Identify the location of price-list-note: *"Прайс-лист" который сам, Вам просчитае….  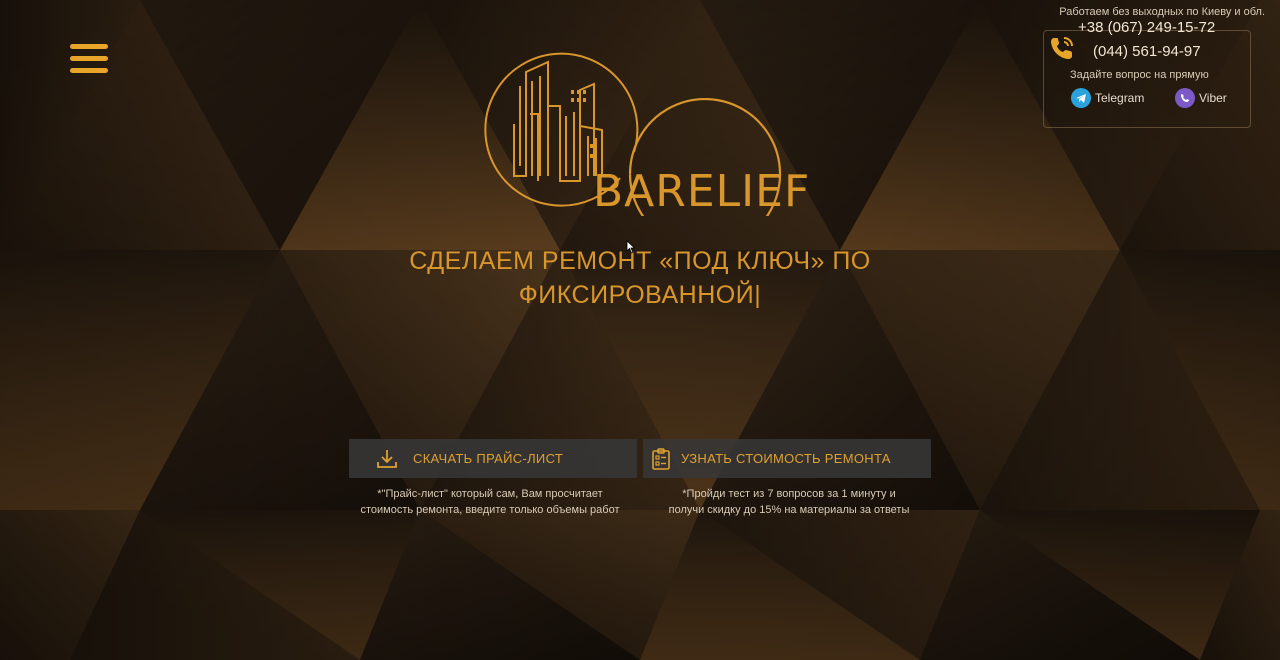
(490, 502).